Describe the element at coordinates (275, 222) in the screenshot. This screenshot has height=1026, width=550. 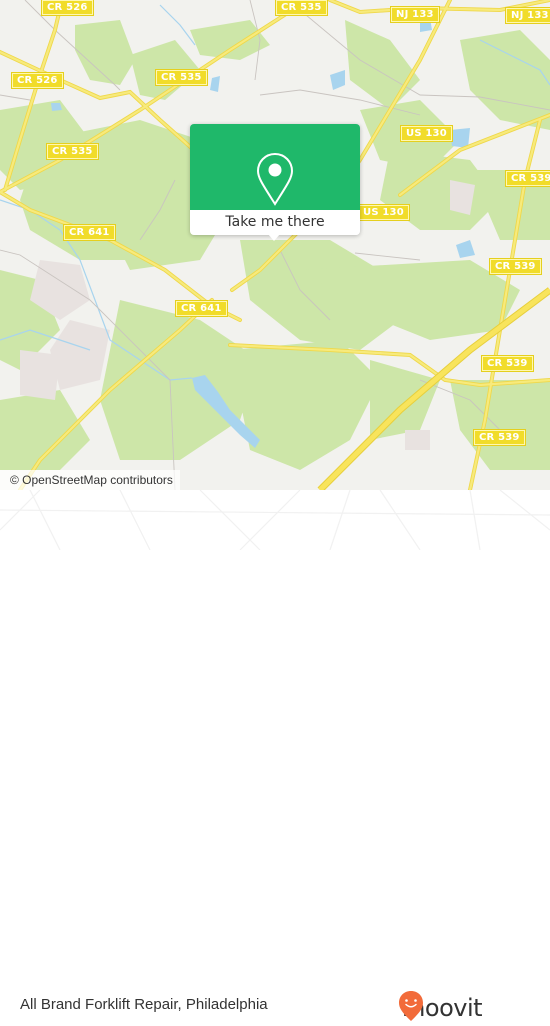
I see `take-me-there-button: Take me there` at that location.